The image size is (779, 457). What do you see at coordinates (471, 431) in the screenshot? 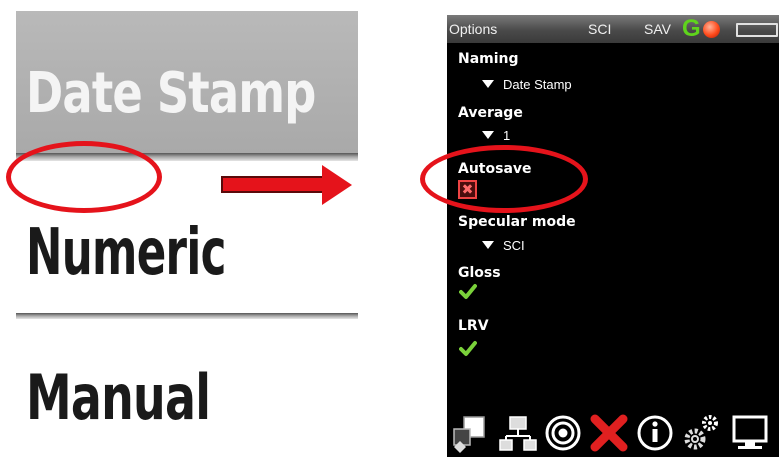
I see `shapes-icon` at bounding box center [471, 431].